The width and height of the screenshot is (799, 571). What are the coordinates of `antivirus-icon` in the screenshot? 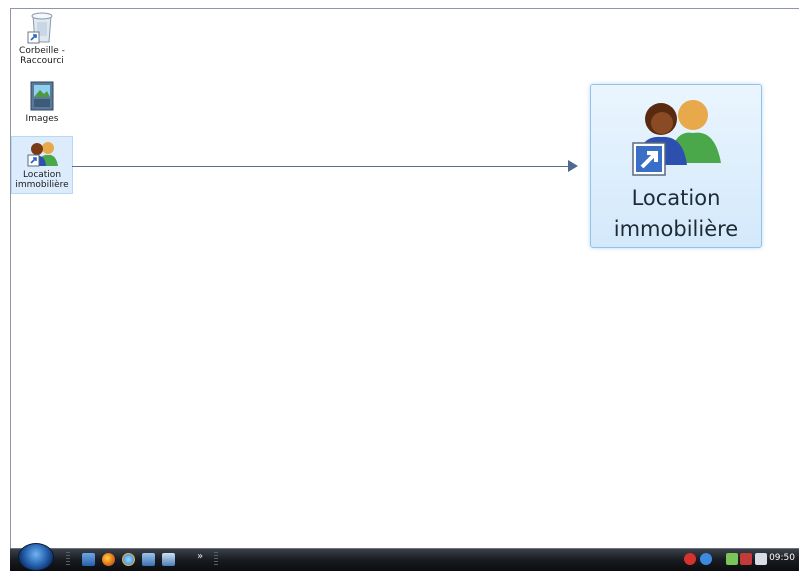 It's located at (706, 559).